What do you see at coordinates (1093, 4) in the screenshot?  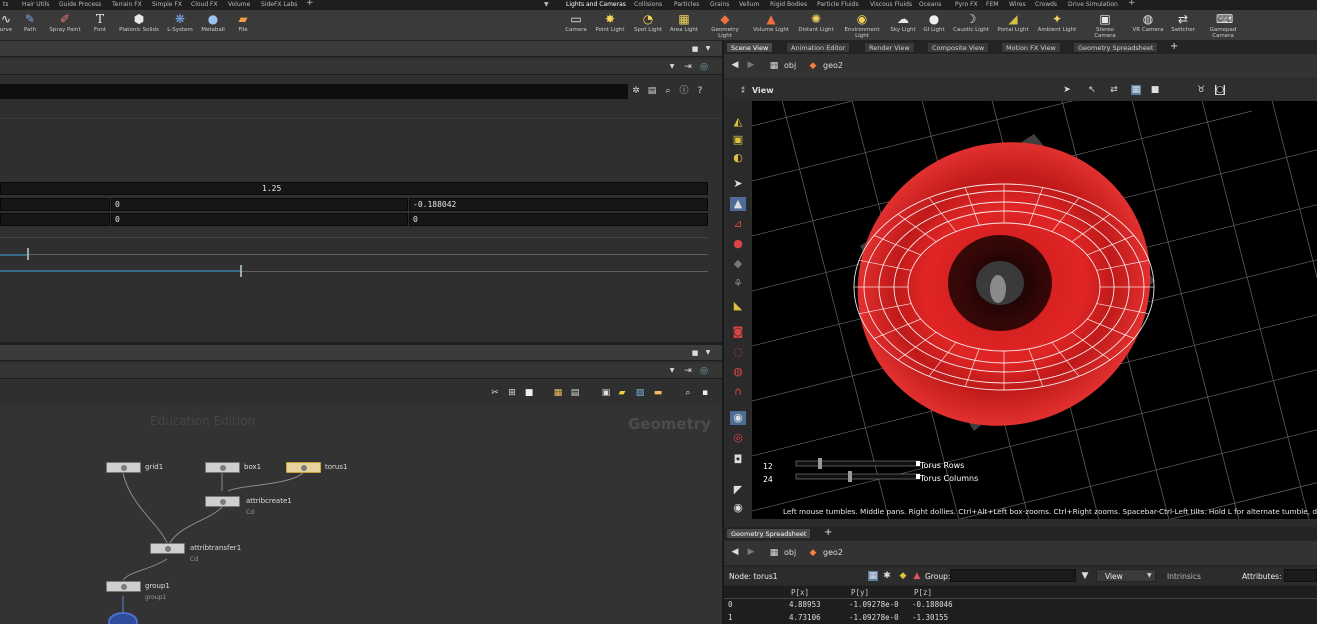 I see `shelf-tab: Drive Simulation` at bounding box center [1093, 4].